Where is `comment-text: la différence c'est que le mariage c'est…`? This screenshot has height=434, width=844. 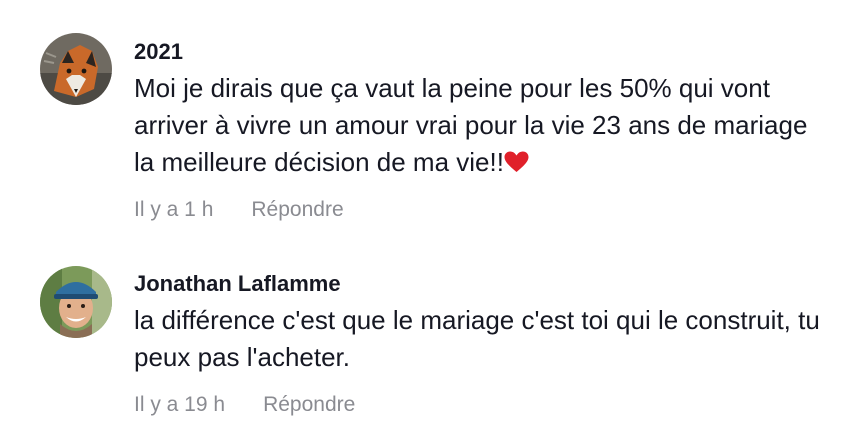
comment-text: la différence c'est que le mariage c'est… is located at coordinates (477, 338).